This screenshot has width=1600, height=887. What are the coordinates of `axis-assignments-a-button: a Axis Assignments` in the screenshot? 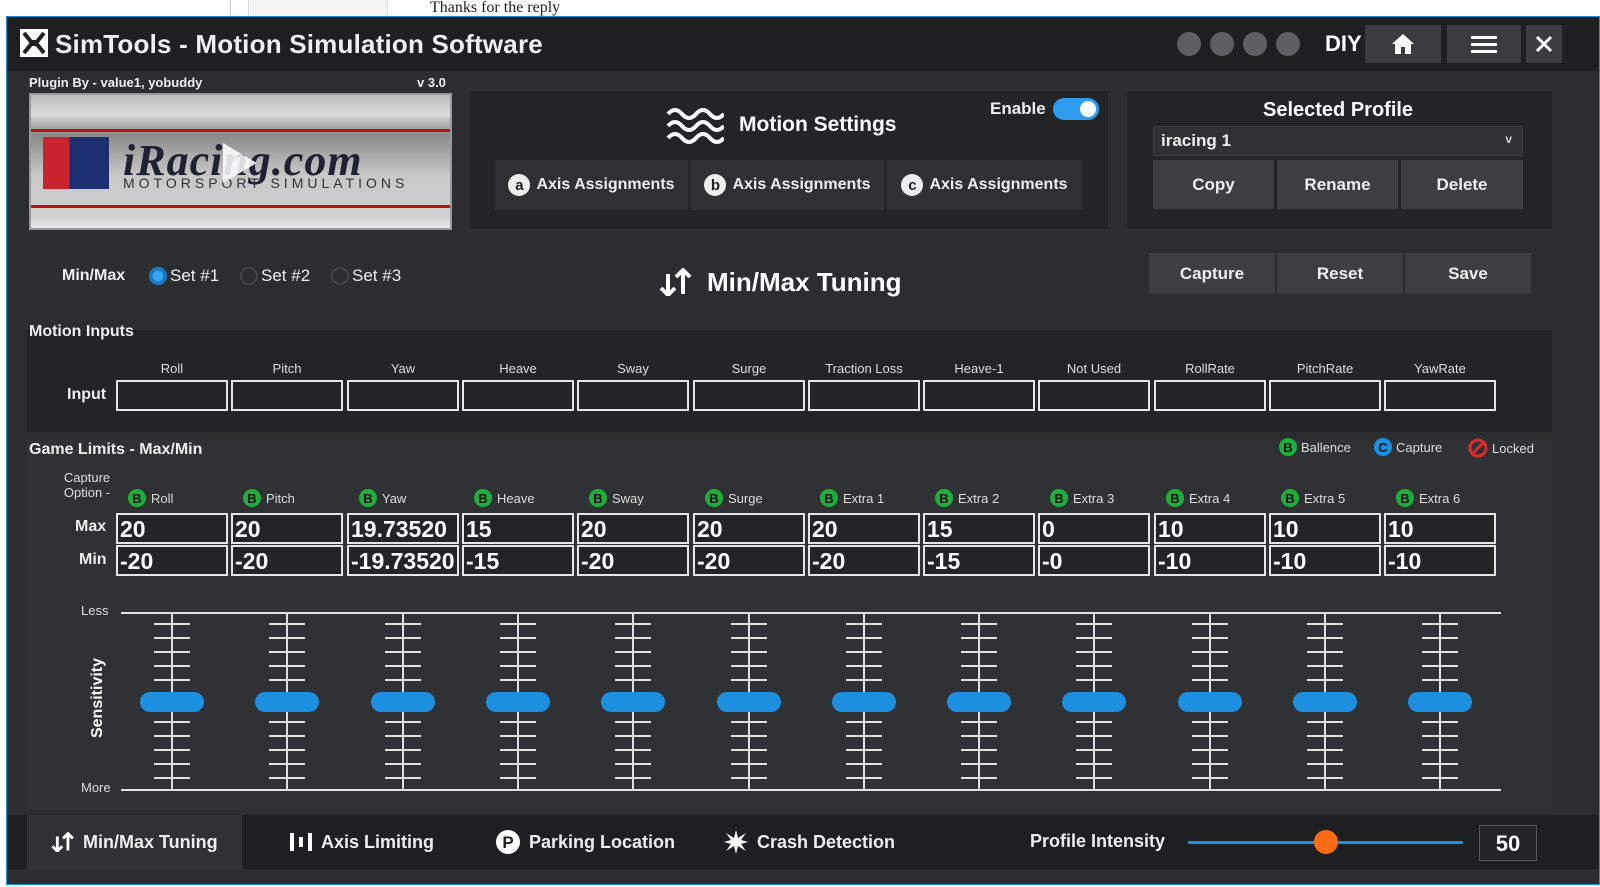 It's located at (591, 185).